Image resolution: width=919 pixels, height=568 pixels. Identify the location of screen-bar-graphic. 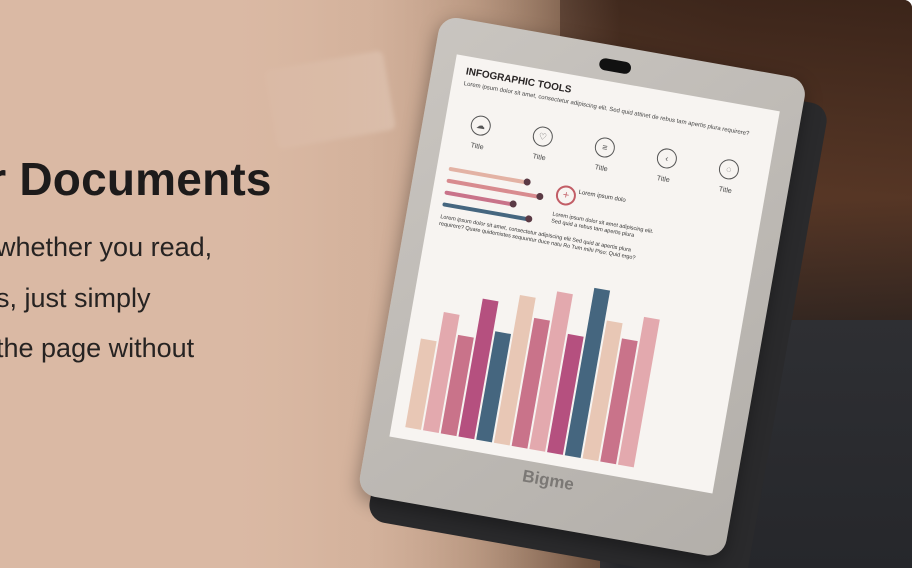
(568, 364).